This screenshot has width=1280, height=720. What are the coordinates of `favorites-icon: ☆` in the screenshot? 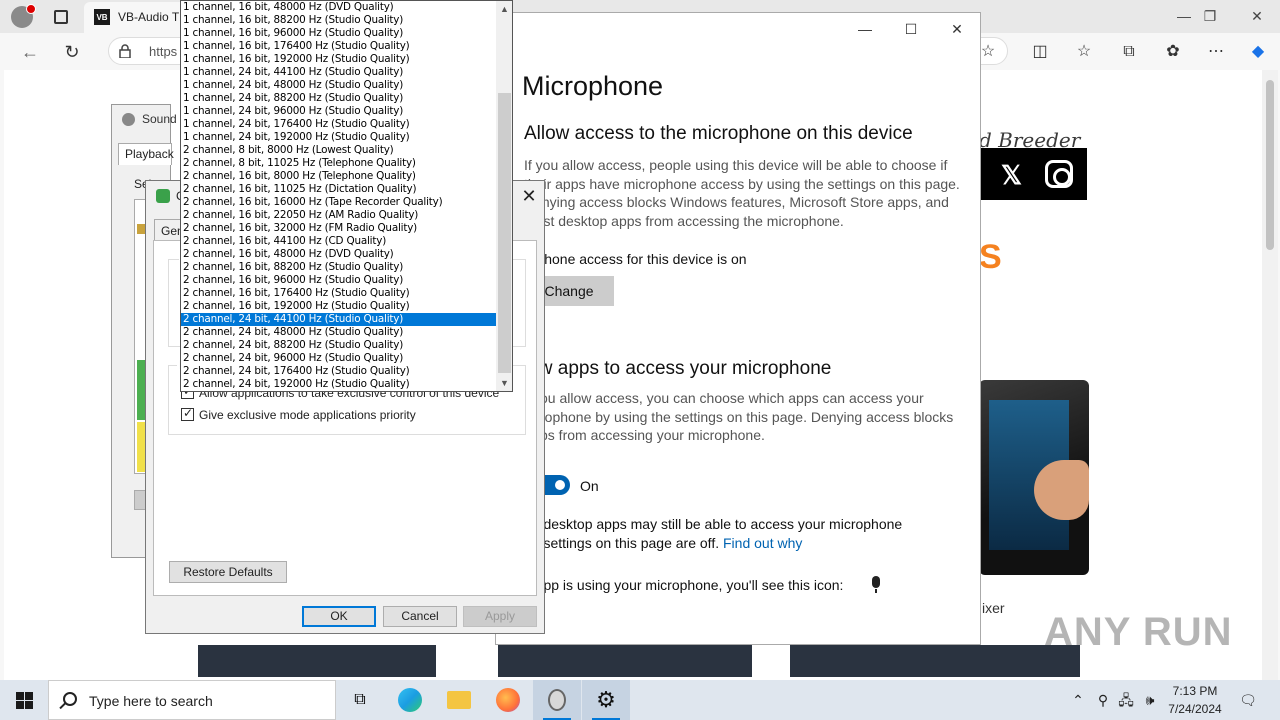 It's located at (1084, 52).